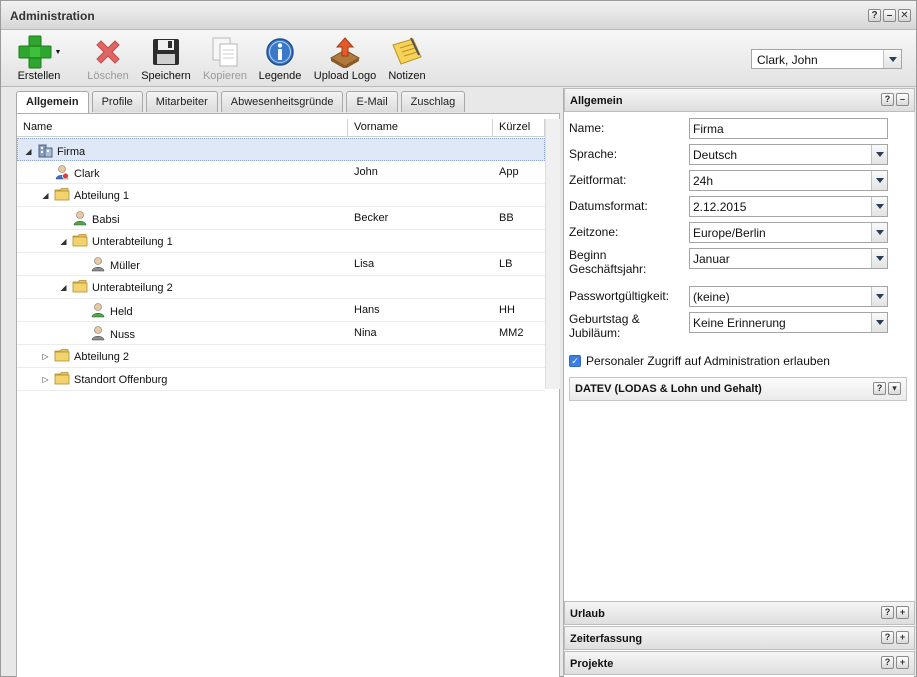 This screenshot has width=917, height=677. What do you see at coordinates (71, 151) in the screenshot?
I see `row-name: Firma` at bounding box center [71, 151].